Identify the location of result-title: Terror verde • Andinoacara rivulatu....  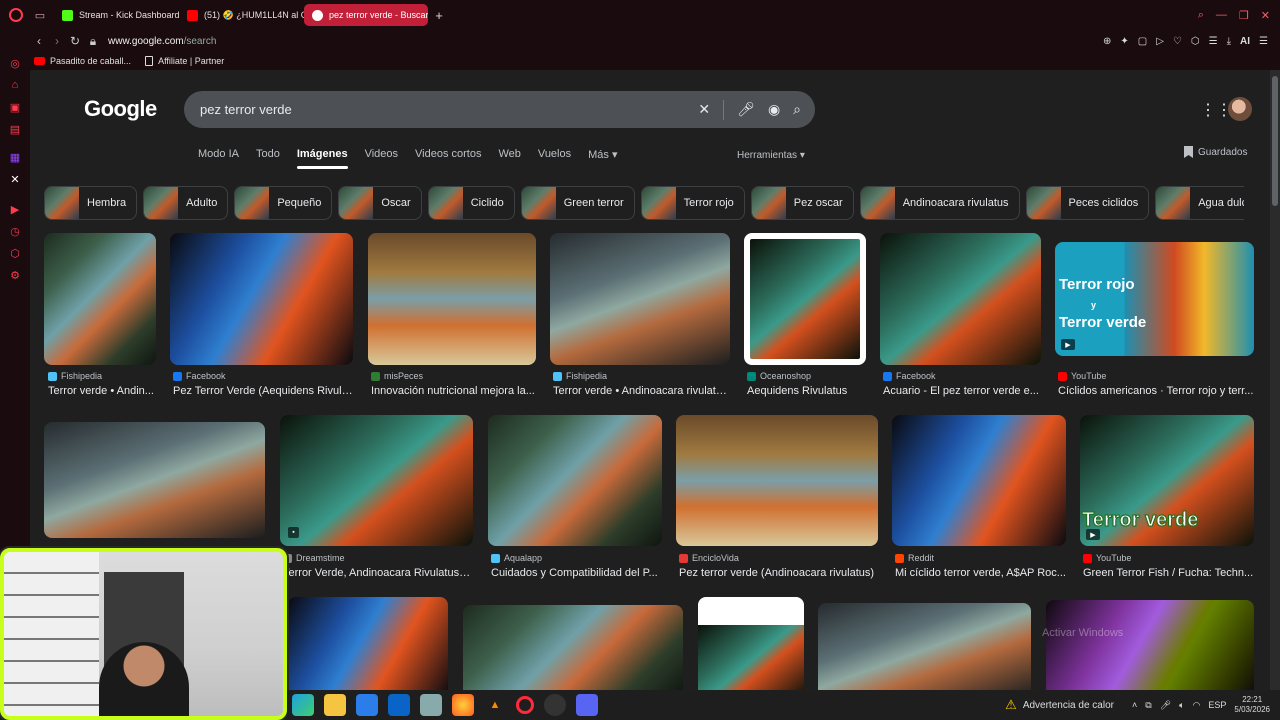
(641, 391).